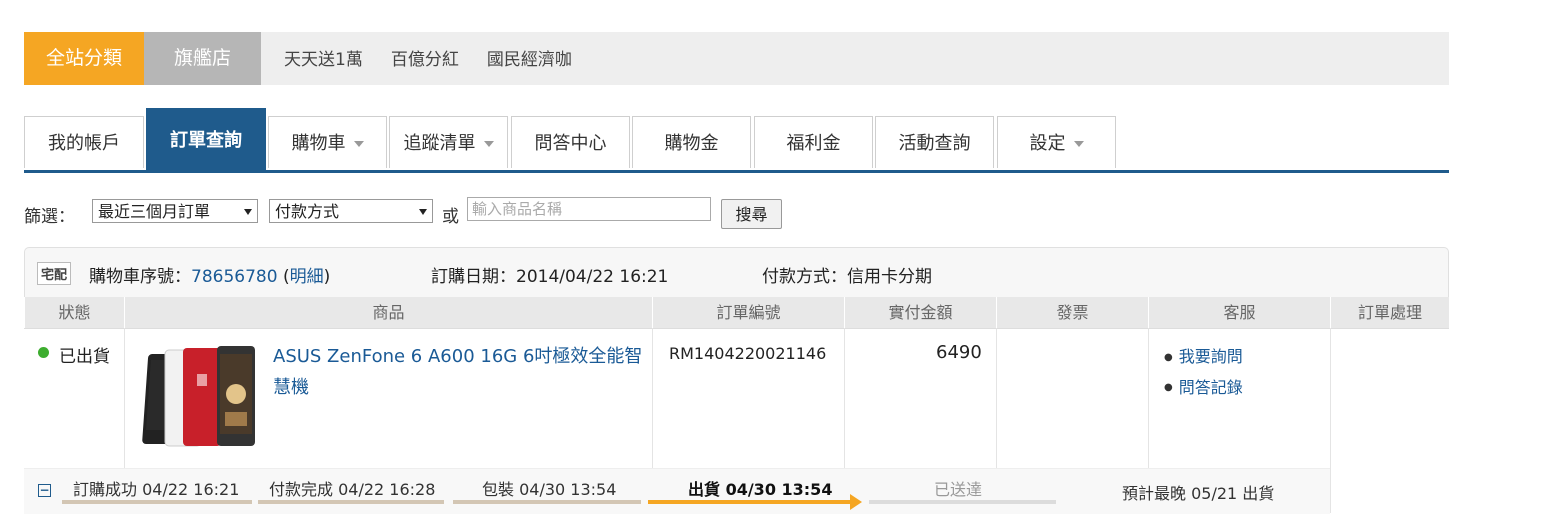  Describe the element at coordinates (318, 143) in the screenshot. I see `tab-label: 購物車` at that location.